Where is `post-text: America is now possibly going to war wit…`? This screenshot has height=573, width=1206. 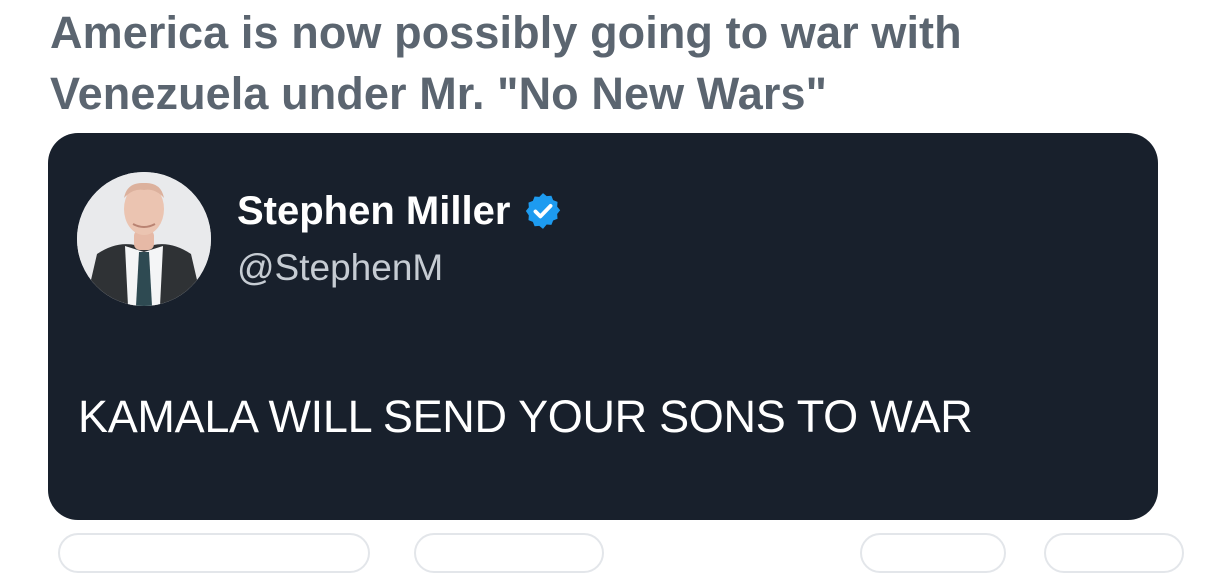
post-text: America is now possibly going to war wit… is located at coordinates (506, 63).